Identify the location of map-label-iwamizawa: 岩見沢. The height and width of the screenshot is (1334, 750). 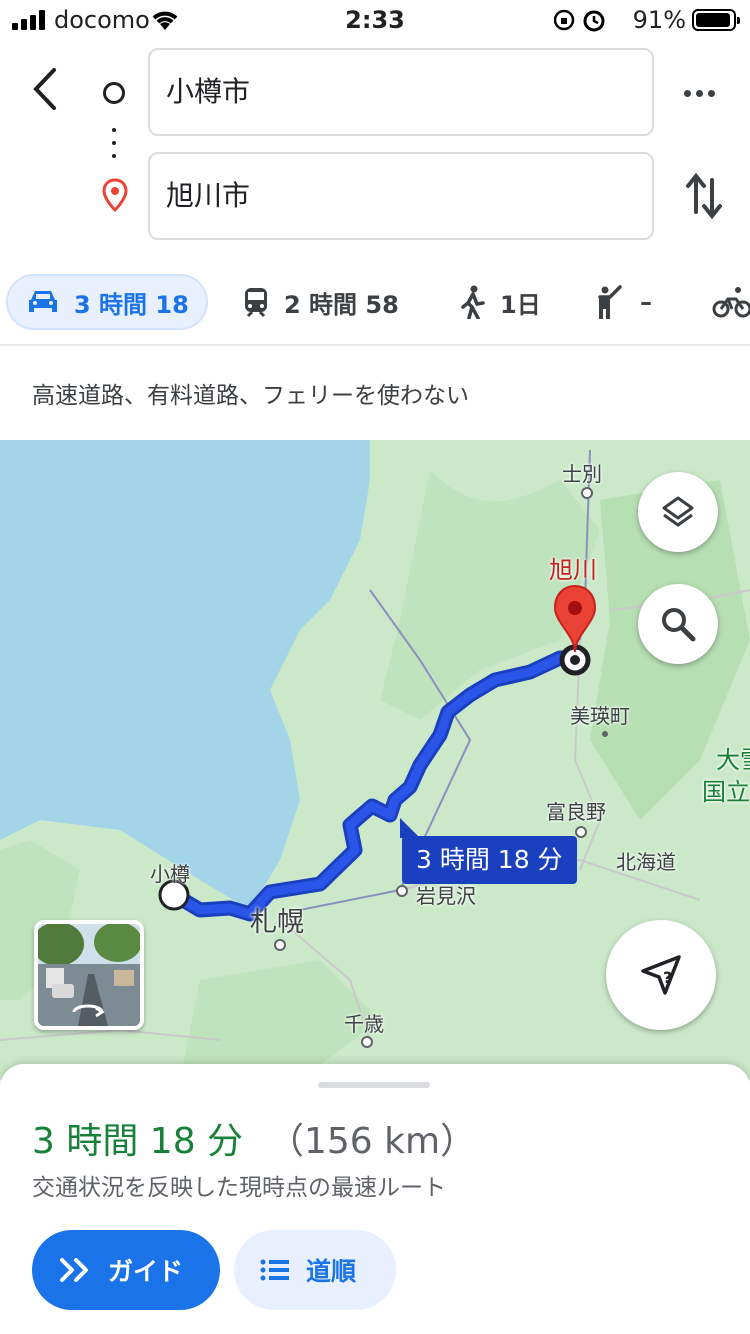
(446, 896).